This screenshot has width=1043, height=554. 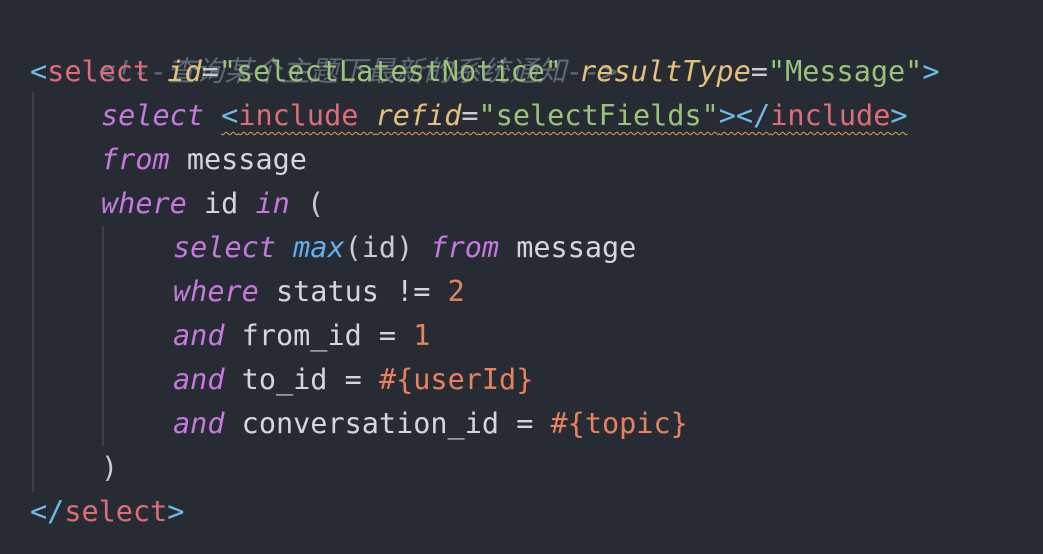 I want to click on param-placeholder: #{userId}, so click(x=456, y=379).